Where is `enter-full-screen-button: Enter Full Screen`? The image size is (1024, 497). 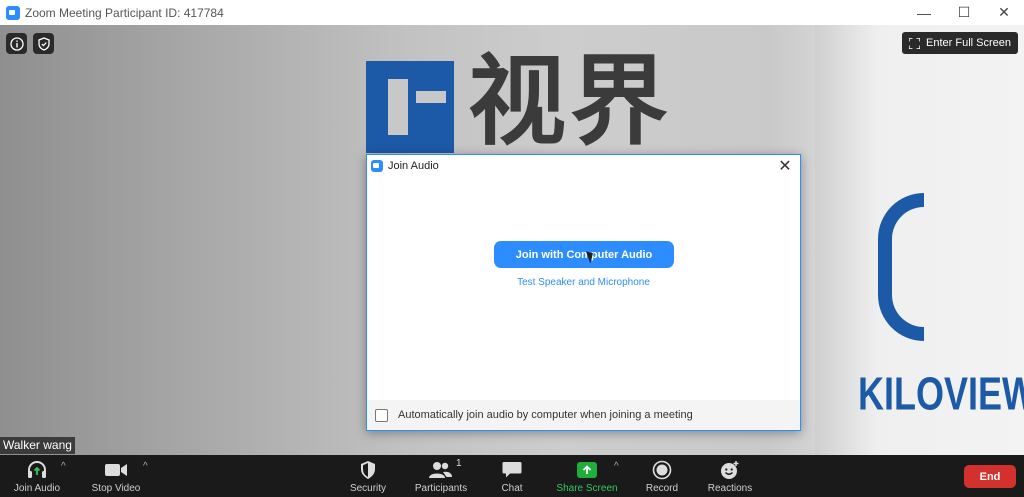 enter-full-screen-button: Enter Full Screen is located at coordinates (960, 43).